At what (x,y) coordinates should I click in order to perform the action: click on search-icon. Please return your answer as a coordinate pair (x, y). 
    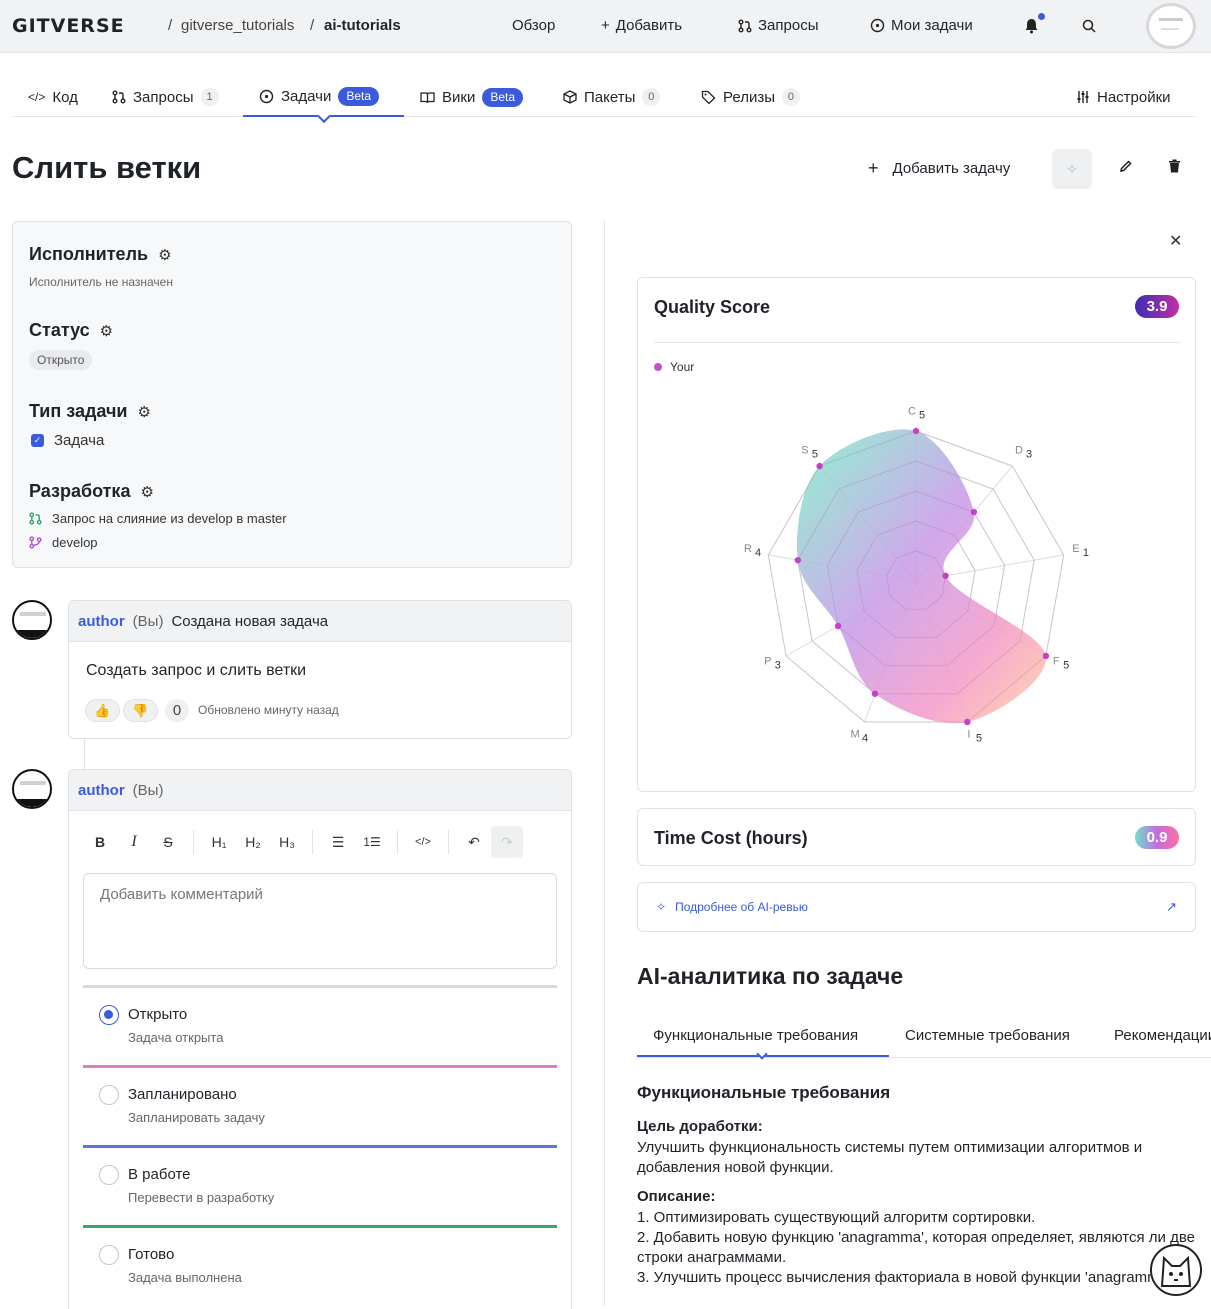
    Looking at the image, I should click on (1089, 26).